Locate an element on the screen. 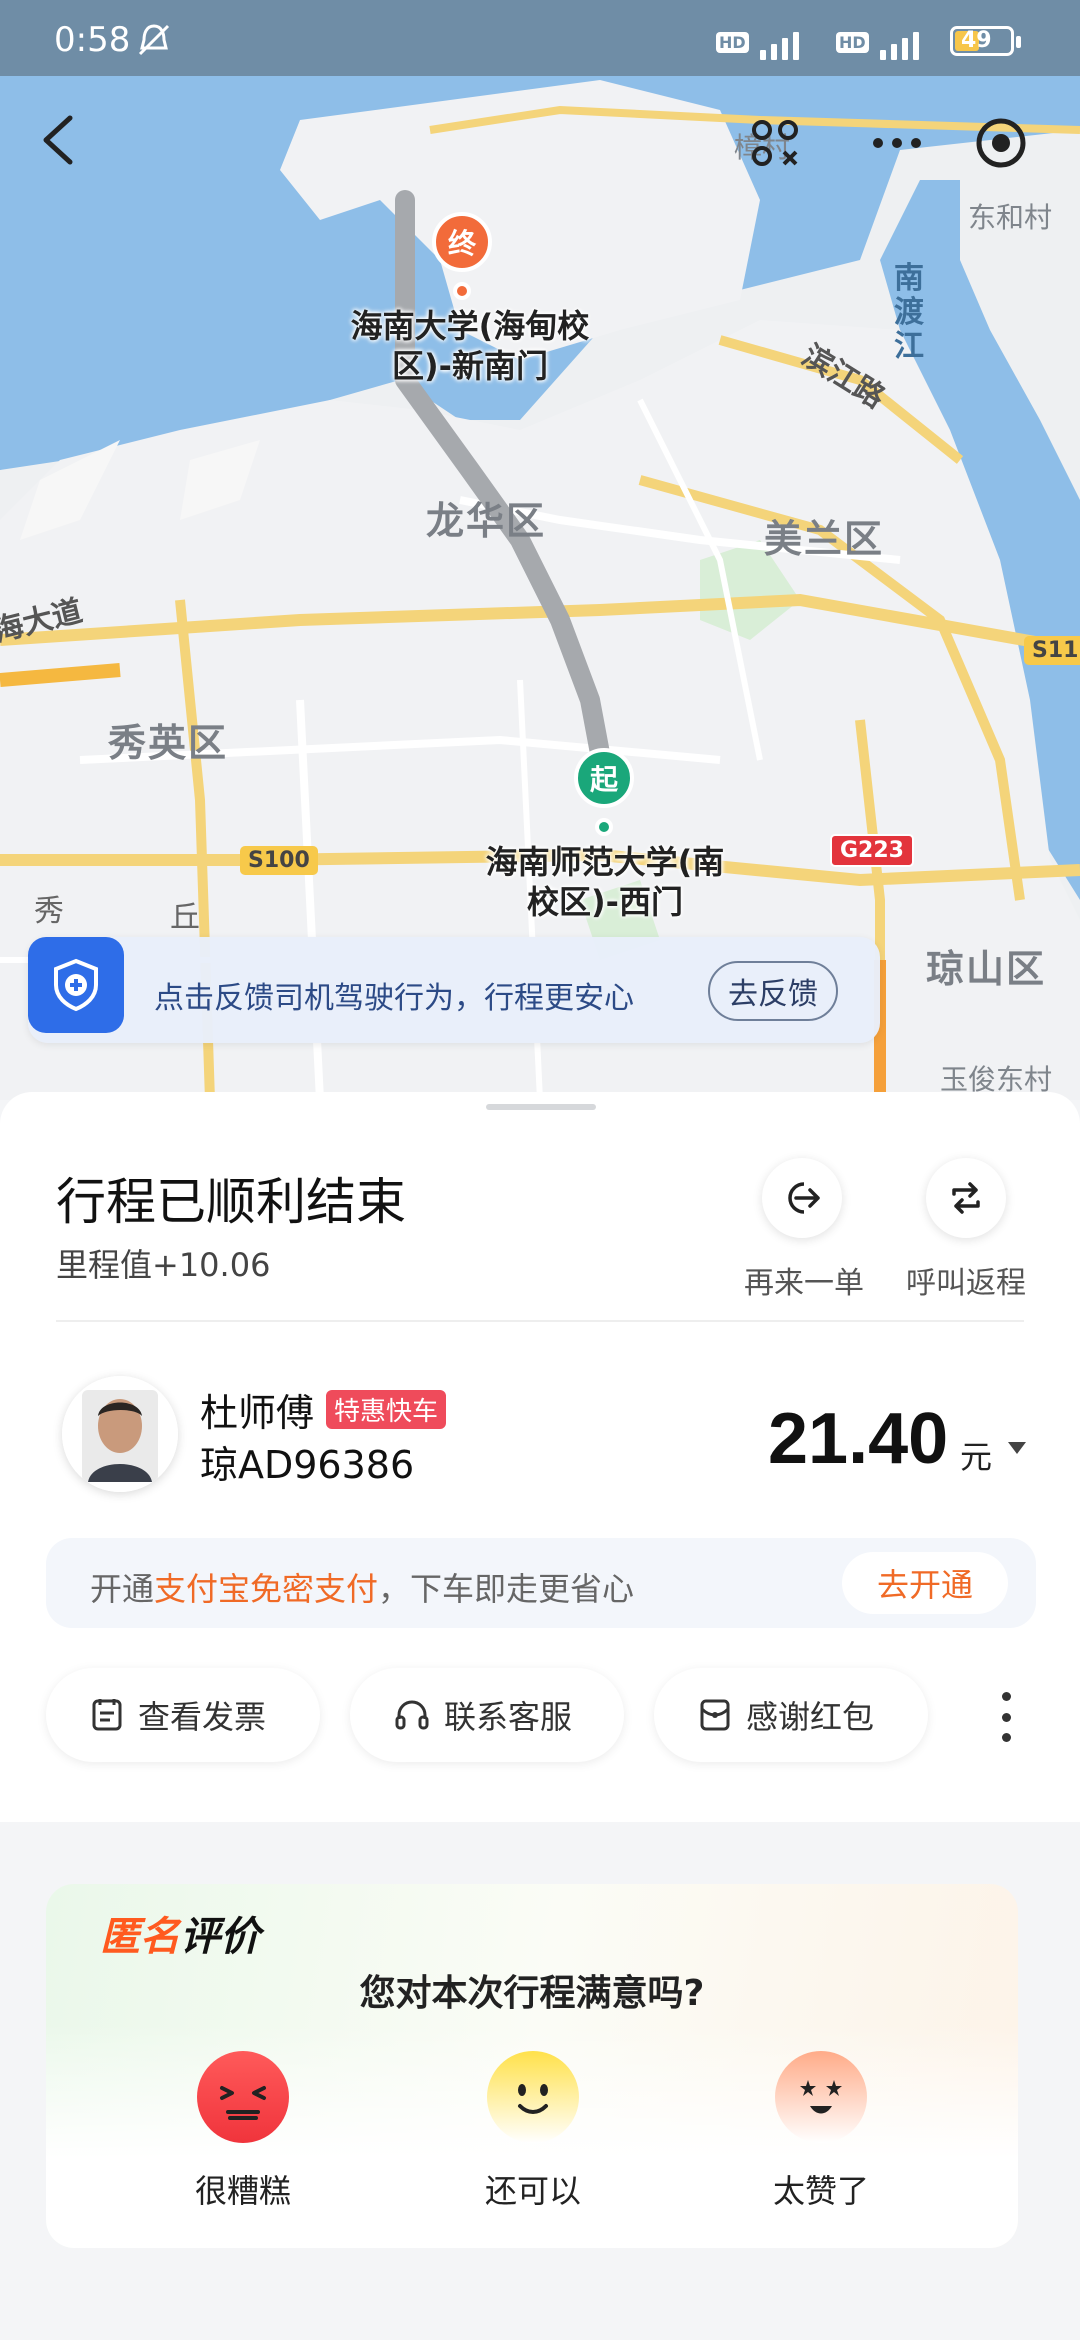 Image resolution: width=1080 pixels, height=2340 pixels. road-shield: G223 is located at coordinates (872, 850).